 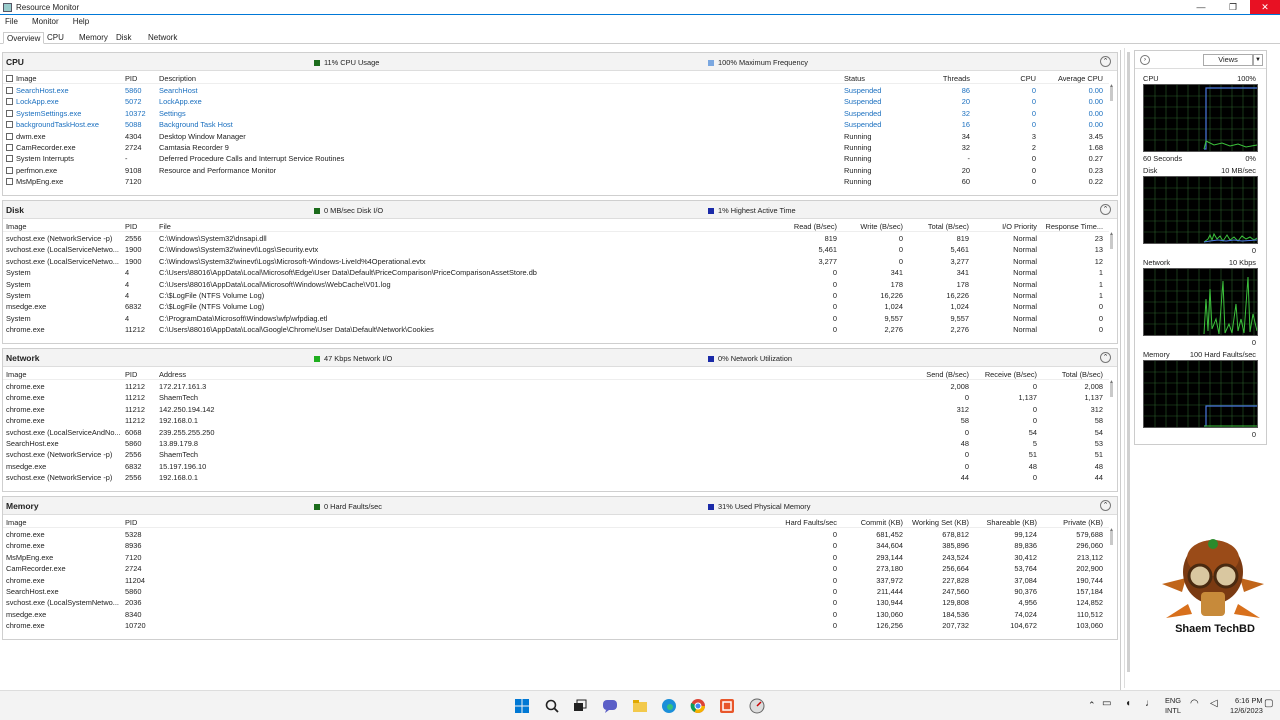 What do you see at coordinates (9, 78) in the screenshot?
I see `cpu-select-all-checkbox` at bounding box center [9, 78].